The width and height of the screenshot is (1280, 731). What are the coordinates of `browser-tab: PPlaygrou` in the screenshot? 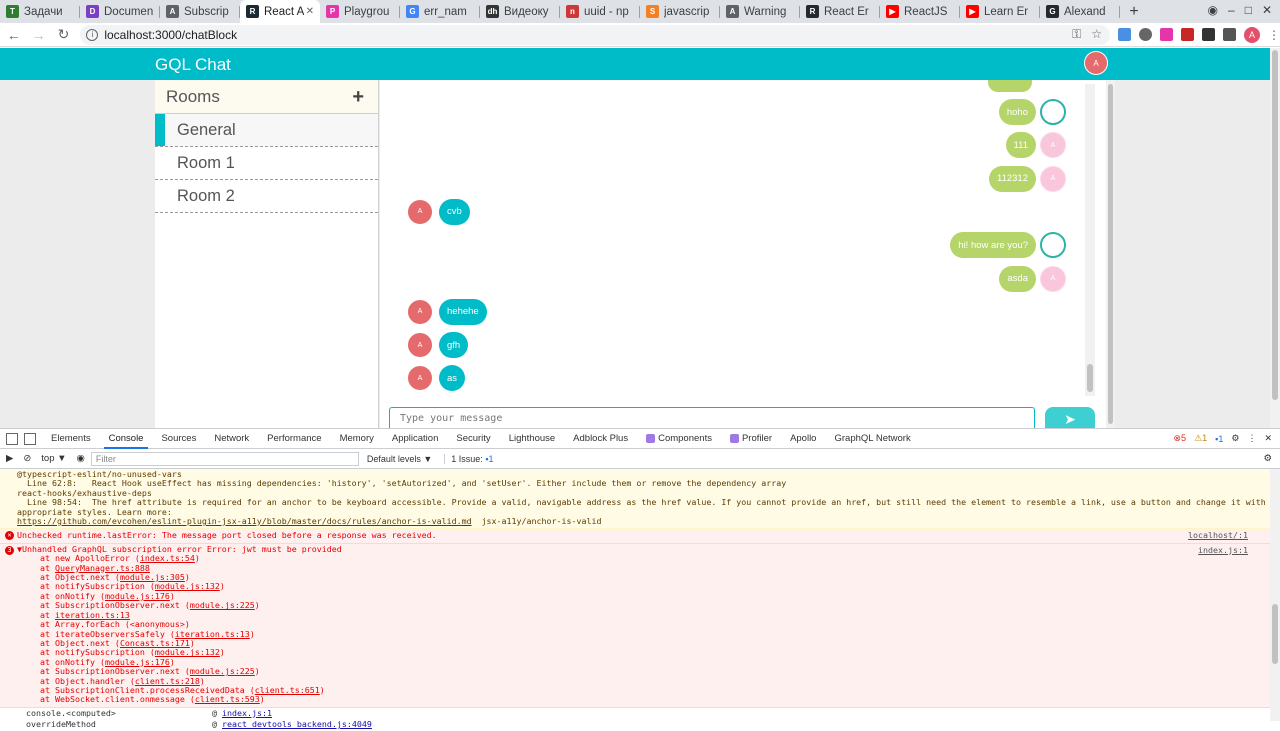 It's located at (360, 11).